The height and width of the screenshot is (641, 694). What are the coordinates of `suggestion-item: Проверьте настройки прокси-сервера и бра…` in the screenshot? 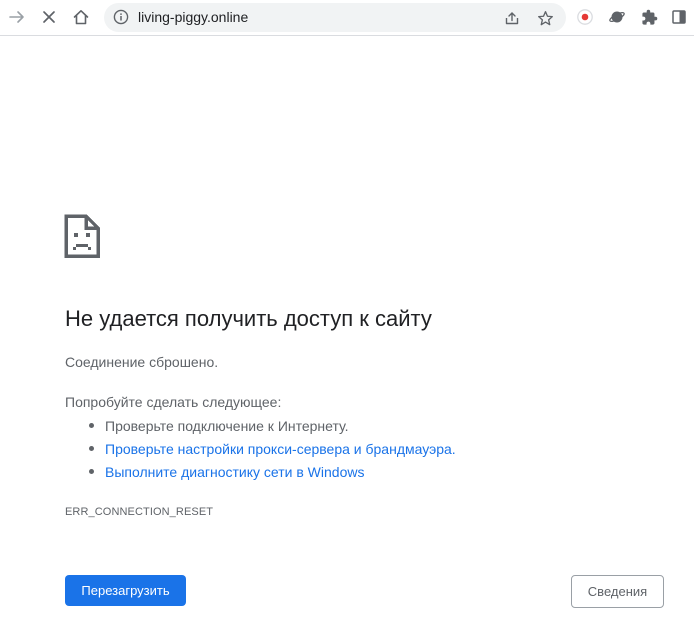 It's located at (260, 451).